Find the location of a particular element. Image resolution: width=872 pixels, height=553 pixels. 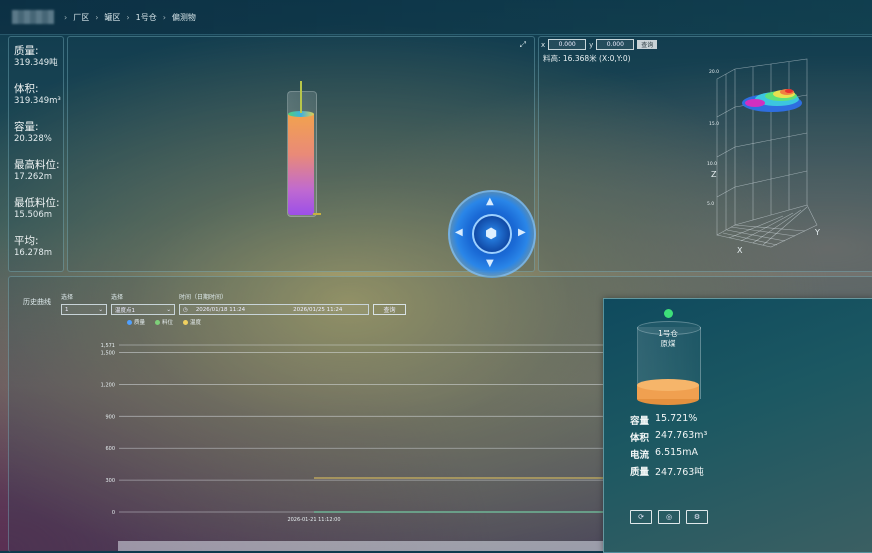

breadcrumb-item-3: 1号仓 is located at coordinates (146, 17).